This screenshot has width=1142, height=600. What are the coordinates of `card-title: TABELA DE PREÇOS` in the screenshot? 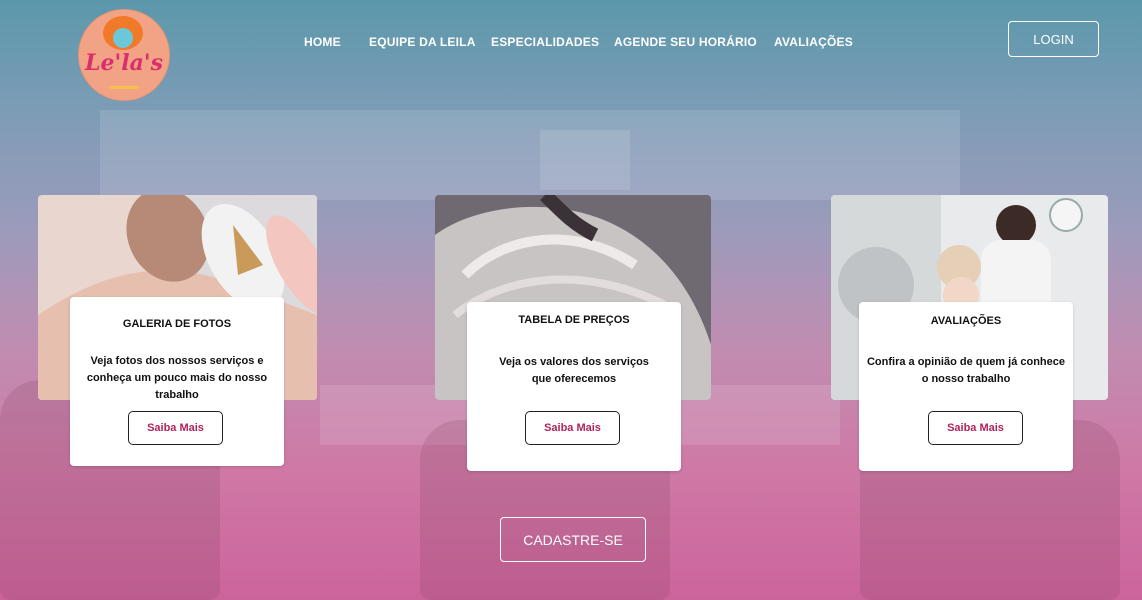 It's located at (574, 320).